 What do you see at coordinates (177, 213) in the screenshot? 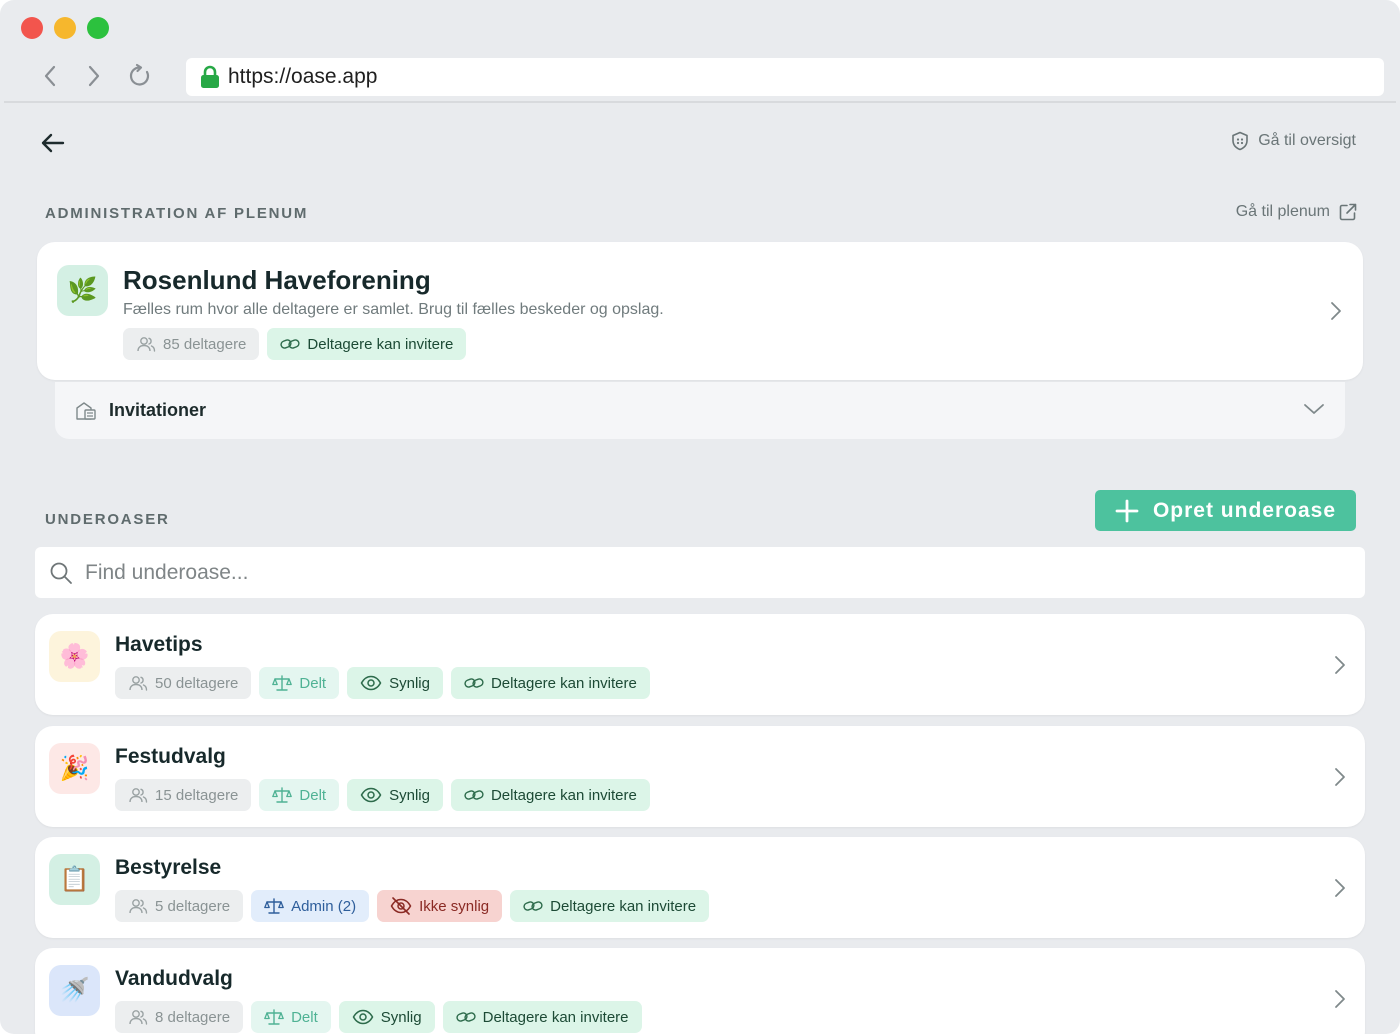
I see `admin-section-label: ADMINISTRATION AF PLENUM` at bounding box center [177, 213].